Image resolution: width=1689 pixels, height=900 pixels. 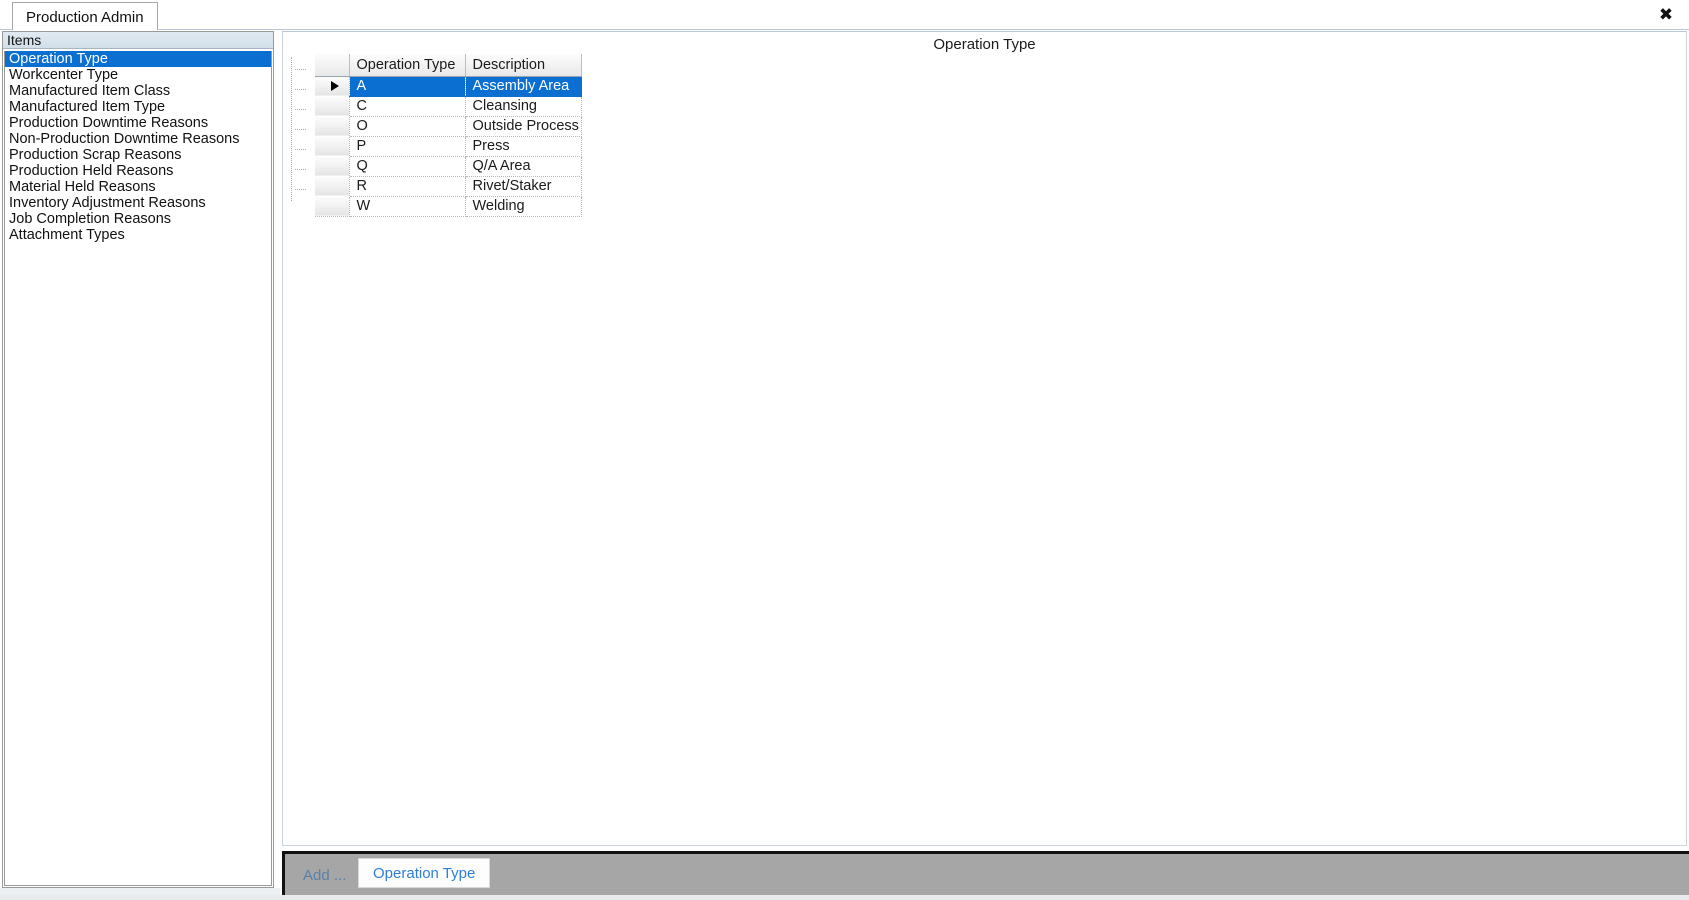 I want to click on sidebar-item-production-scrap-reasons: Production Scrap Reasons, so click(x=138, y=155).